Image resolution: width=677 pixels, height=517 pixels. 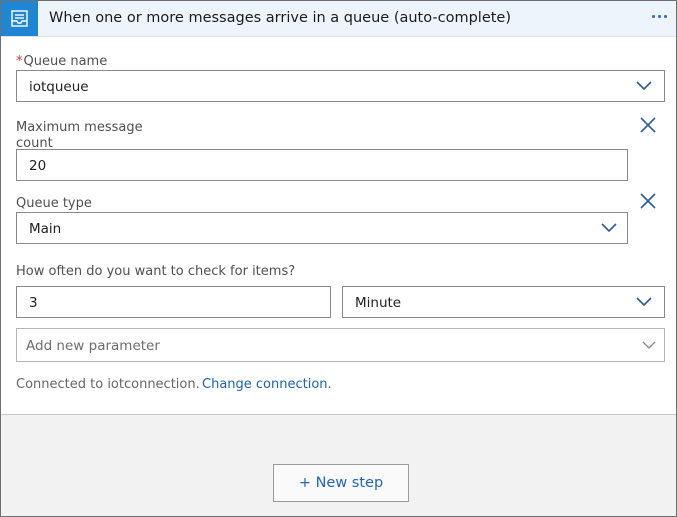 I want to click on queue-name-label: *Queue name, so click(x=61, y=61).